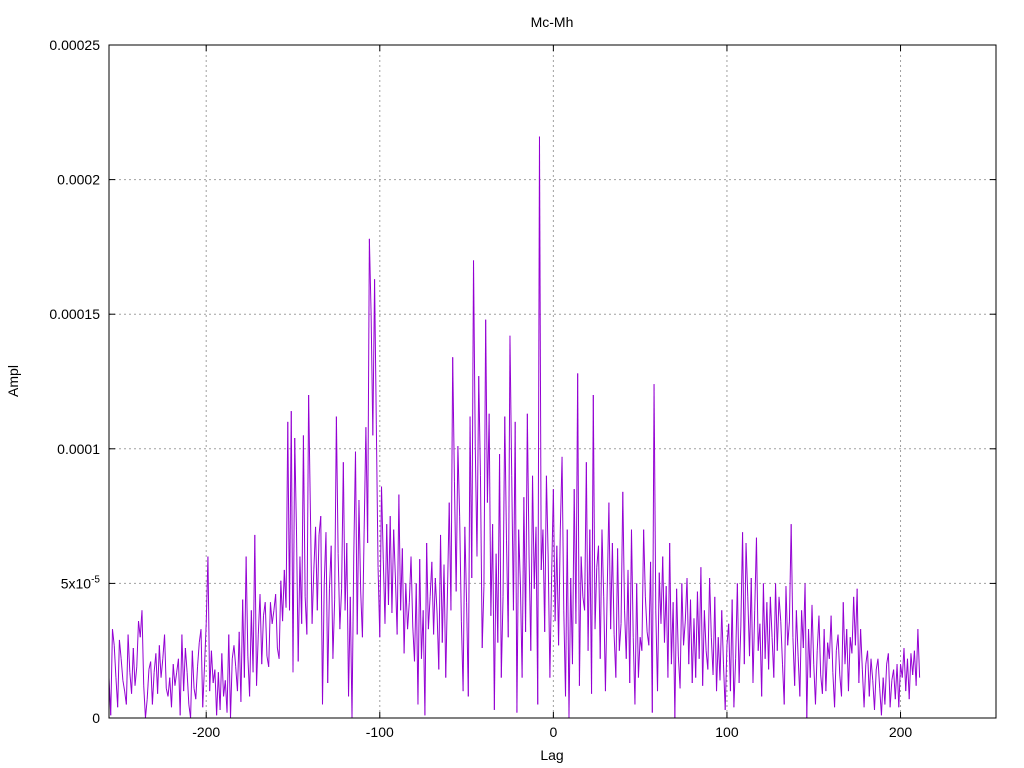 The height and width of the screenshot is (768, 1024). I want to click on y-tick-label: 0.00015, so click(74, 314).